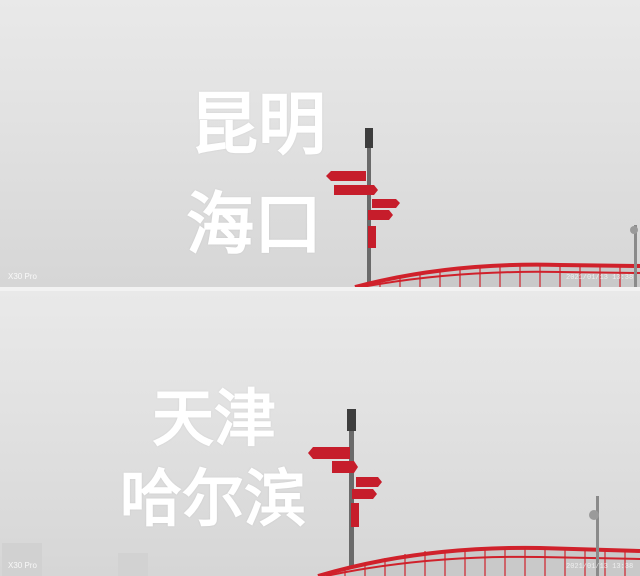  What do you see at coordinates (258, 125) in the screenshot?
I see `city-label-kunming: 昆明` at bounding box center [258, 125].